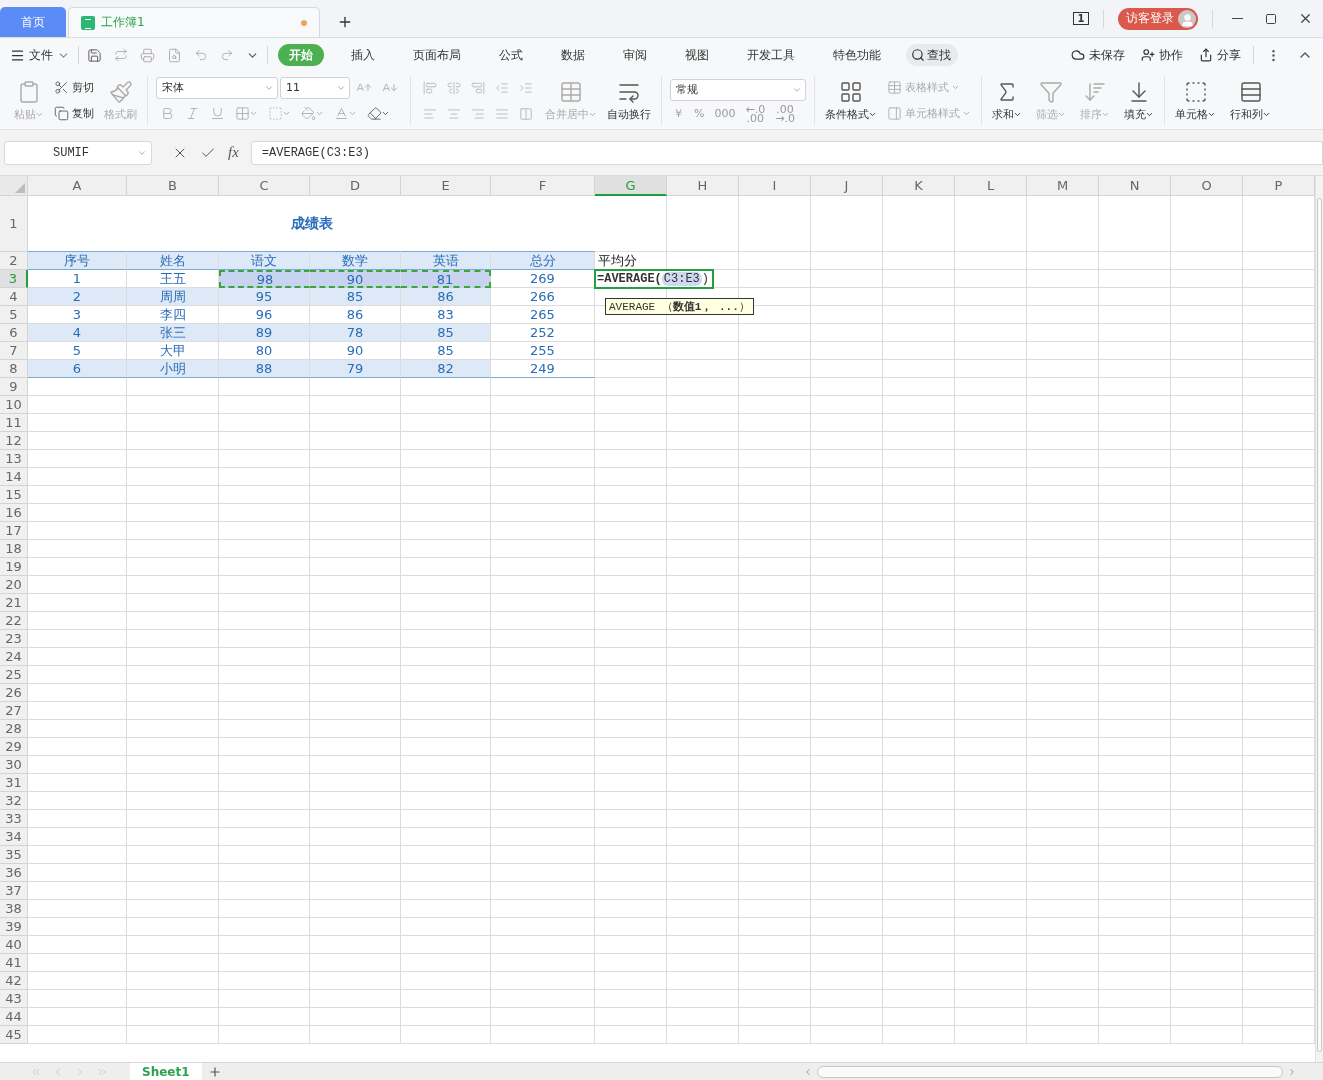 The width and height of the screenshot is (1323, 1080). Describe the element at coordinates (14, 711) in the screenshot. I see `row-header: 27` at that location.